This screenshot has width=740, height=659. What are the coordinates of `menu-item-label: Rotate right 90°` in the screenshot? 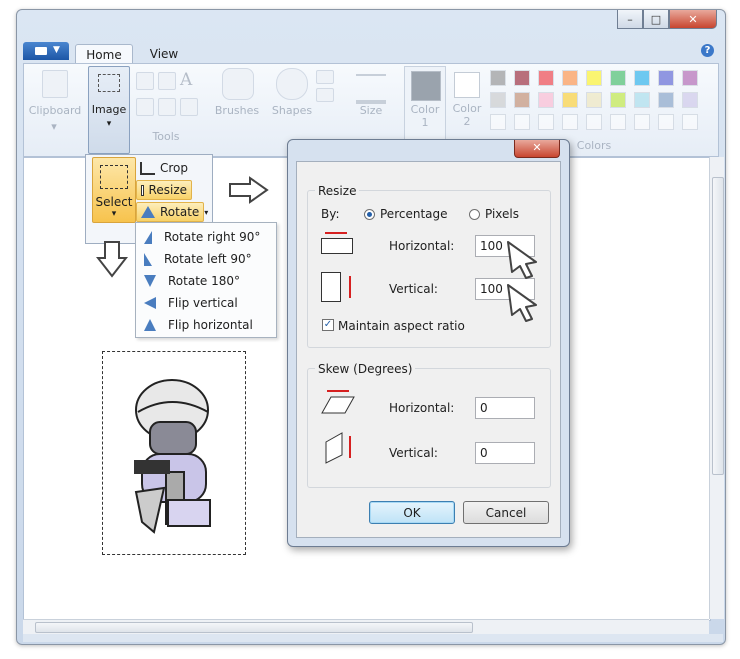 It's located at (212, 237).